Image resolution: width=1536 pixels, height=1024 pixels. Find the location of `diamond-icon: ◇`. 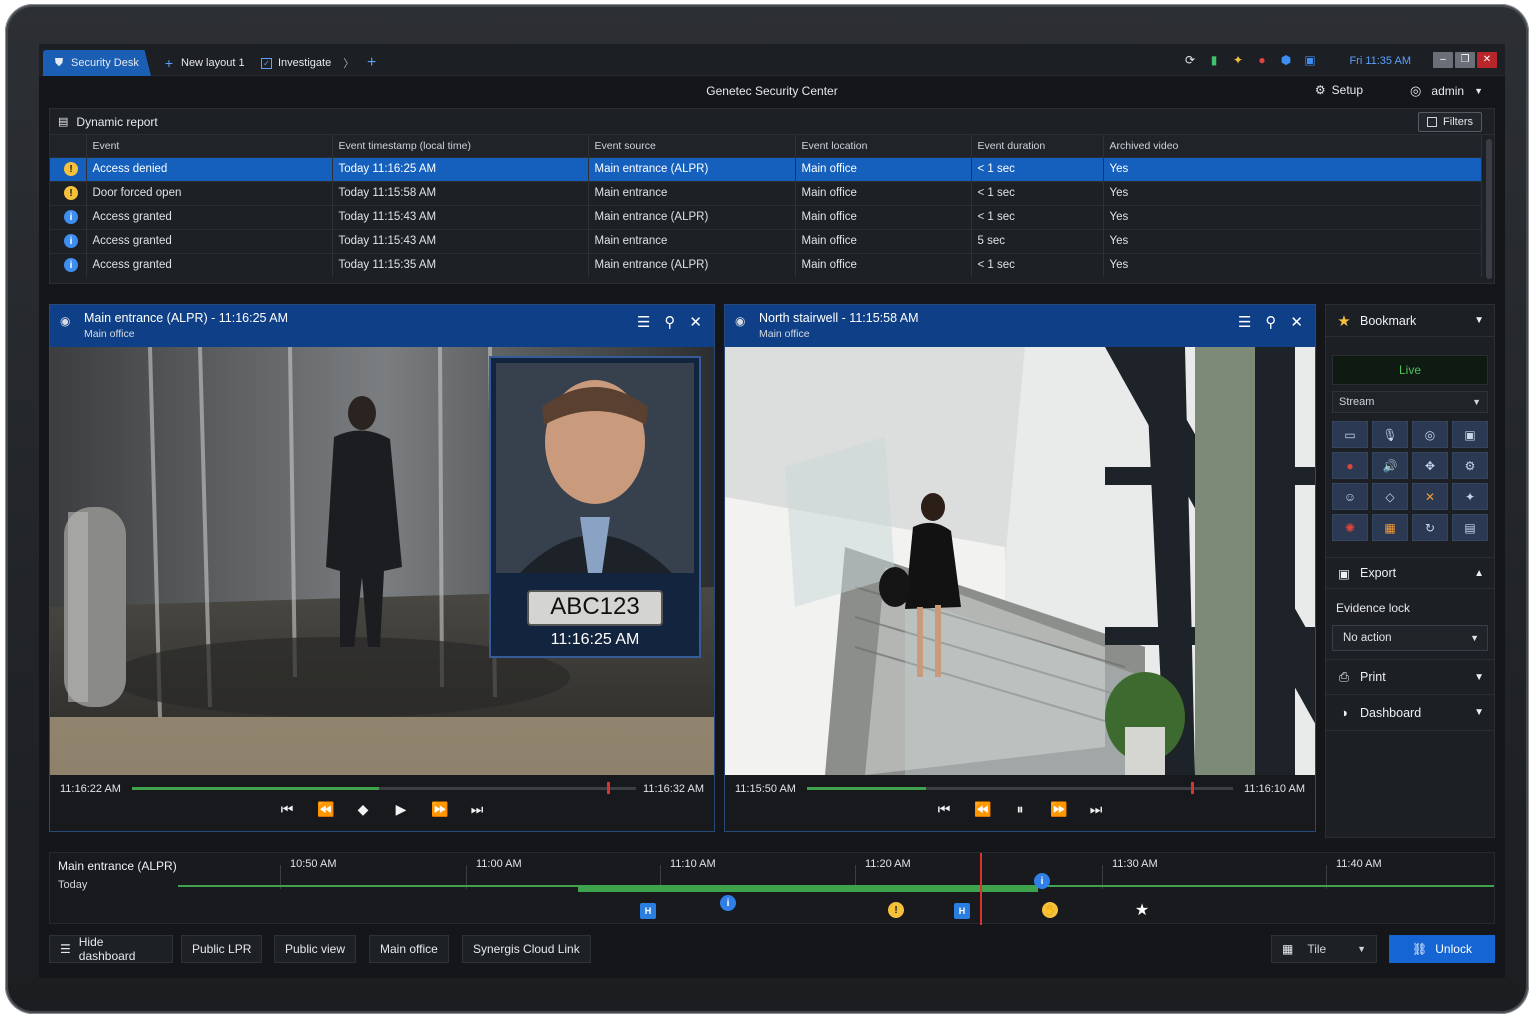

diamond-icon: ◇ is located at coordinates (1390, 496).